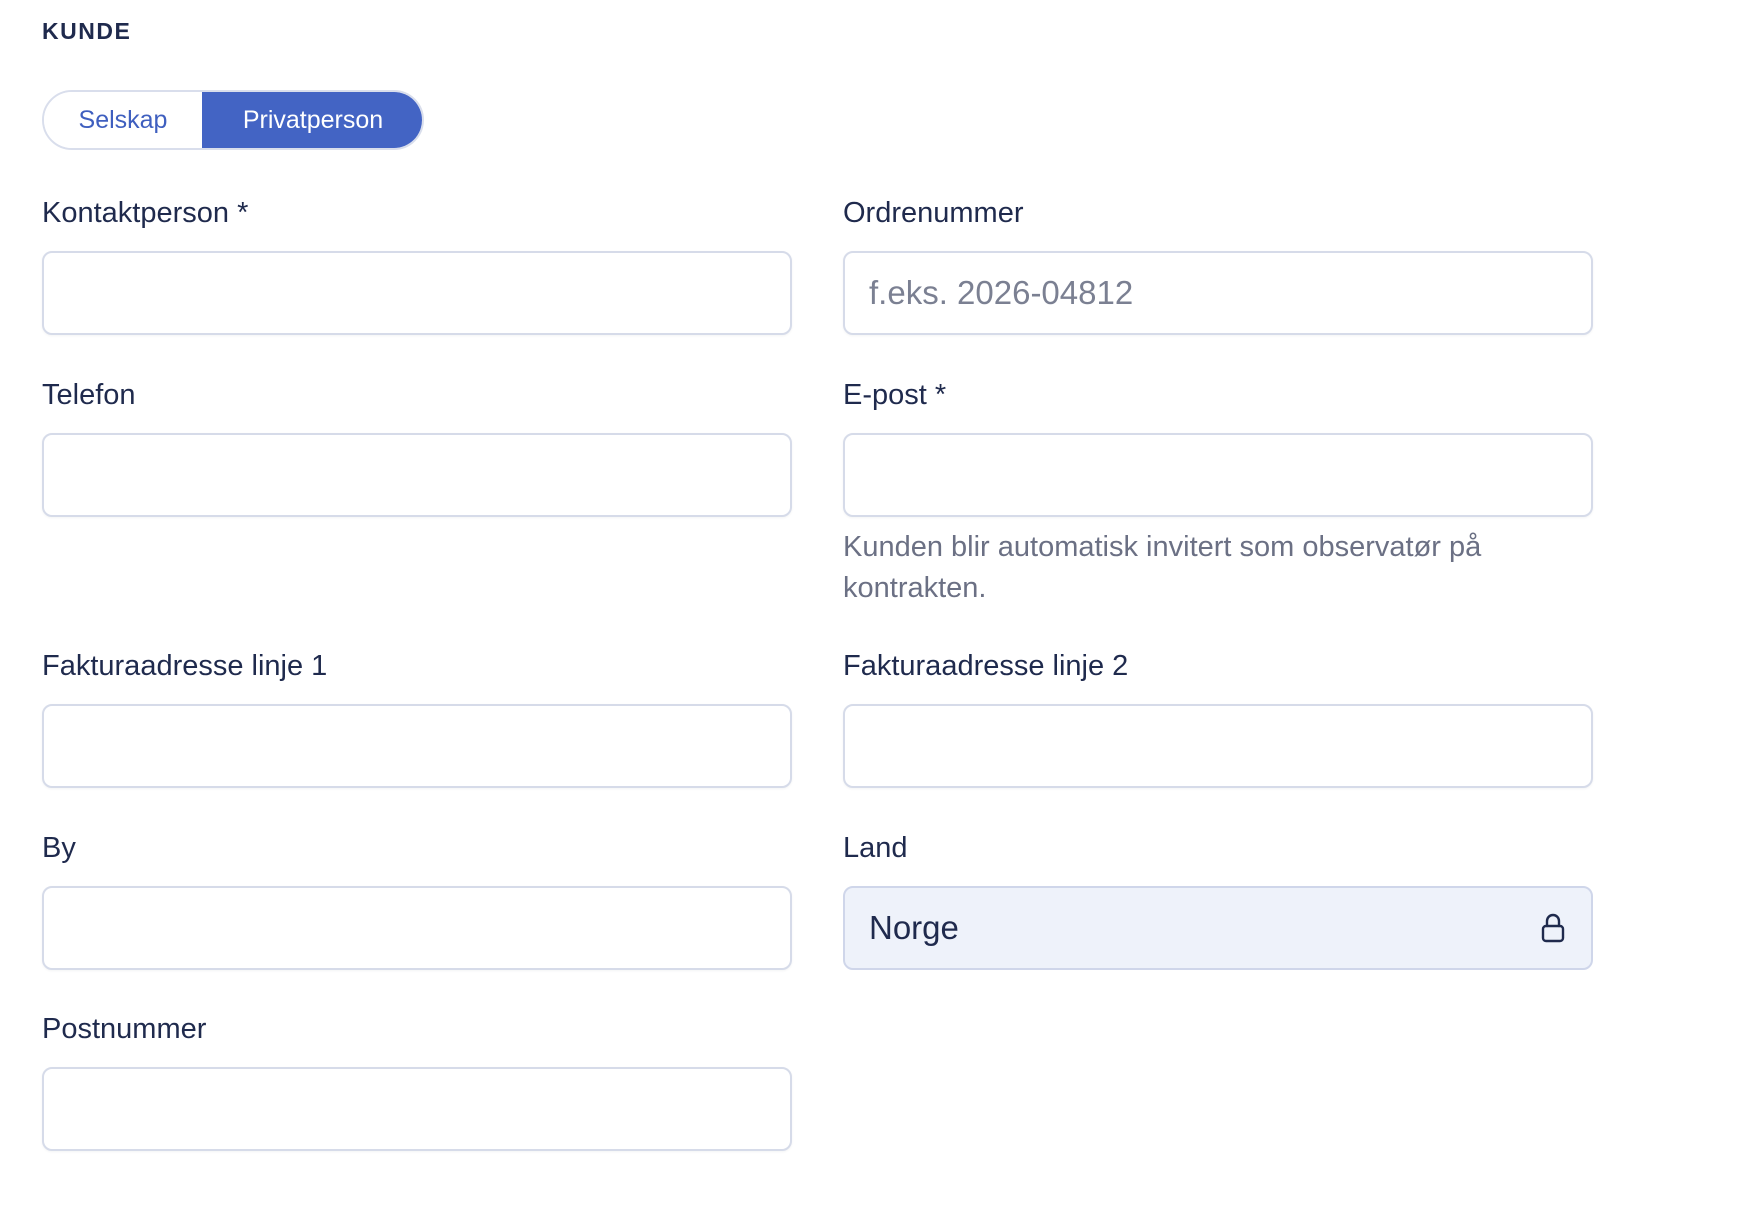  I want to click on land-field: Land Norge, so click(1218, 900).